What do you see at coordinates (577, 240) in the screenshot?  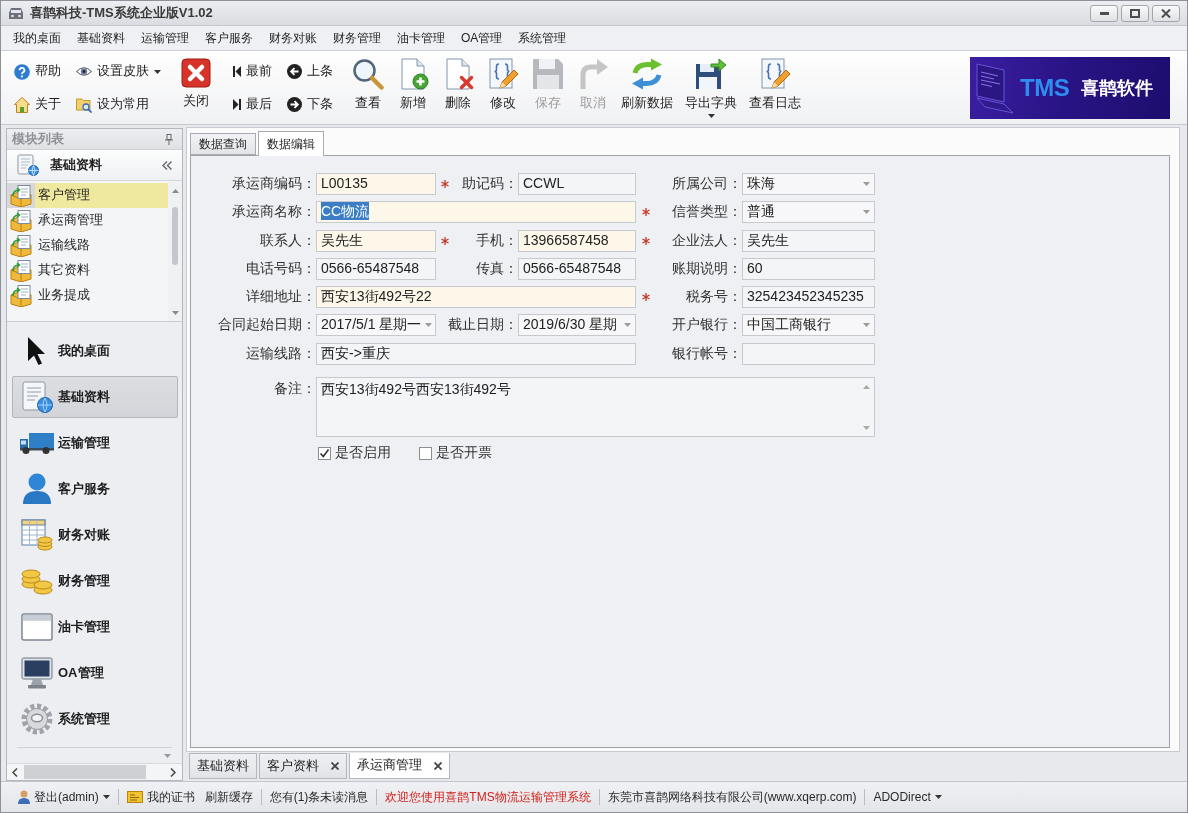 I see `text-field: 13966587458` at bounding box center [577, 240].